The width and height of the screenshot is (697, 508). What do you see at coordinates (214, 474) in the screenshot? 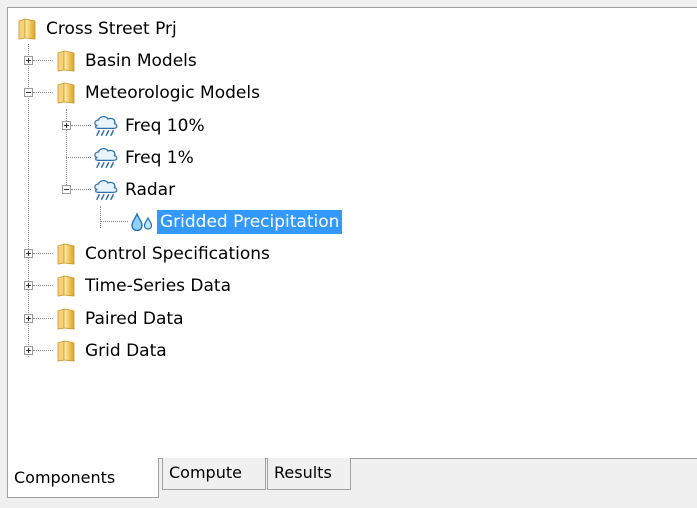
I see `tab-compute: Compute` at bounding box center [214, 474].